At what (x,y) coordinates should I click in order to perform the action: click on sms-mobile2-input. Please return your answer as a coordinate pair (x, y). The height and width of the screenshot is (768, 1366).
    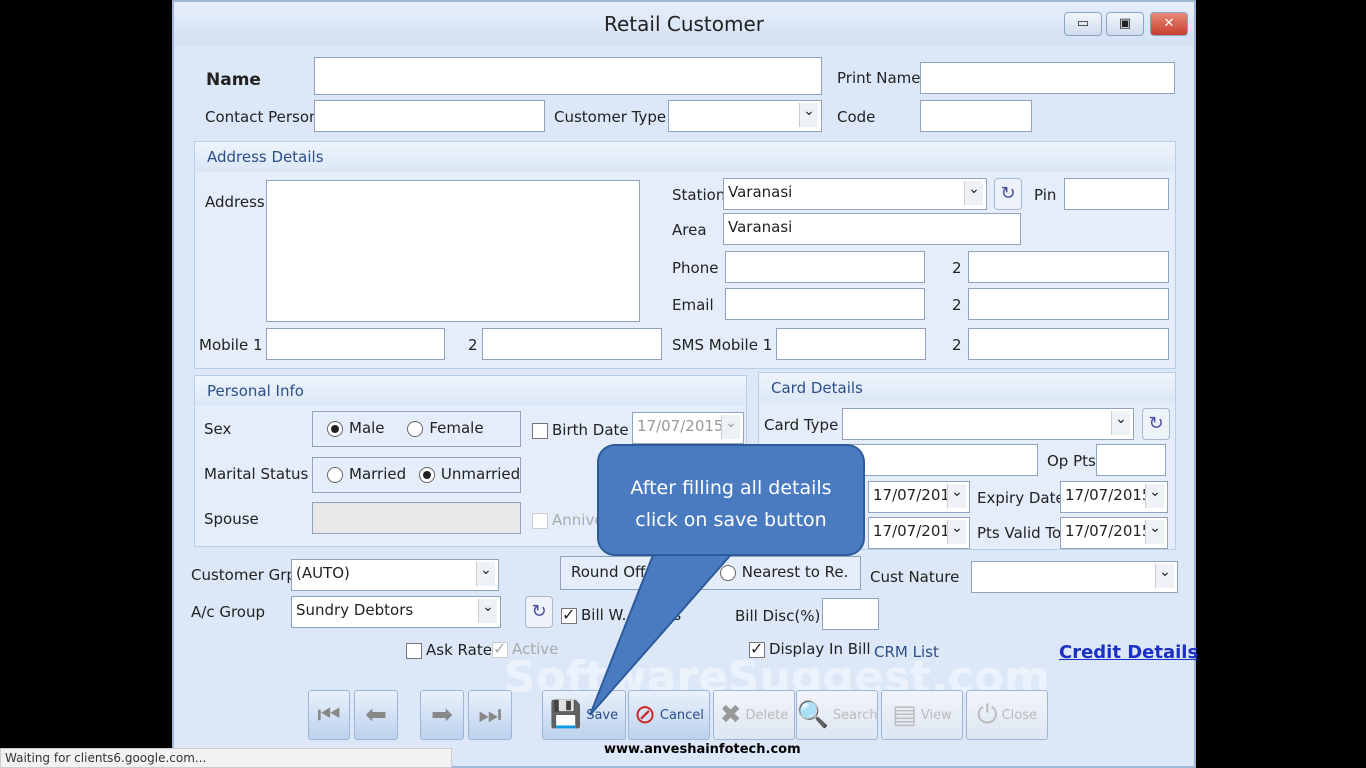
    Looking at the image, I should click on (1068, 344).